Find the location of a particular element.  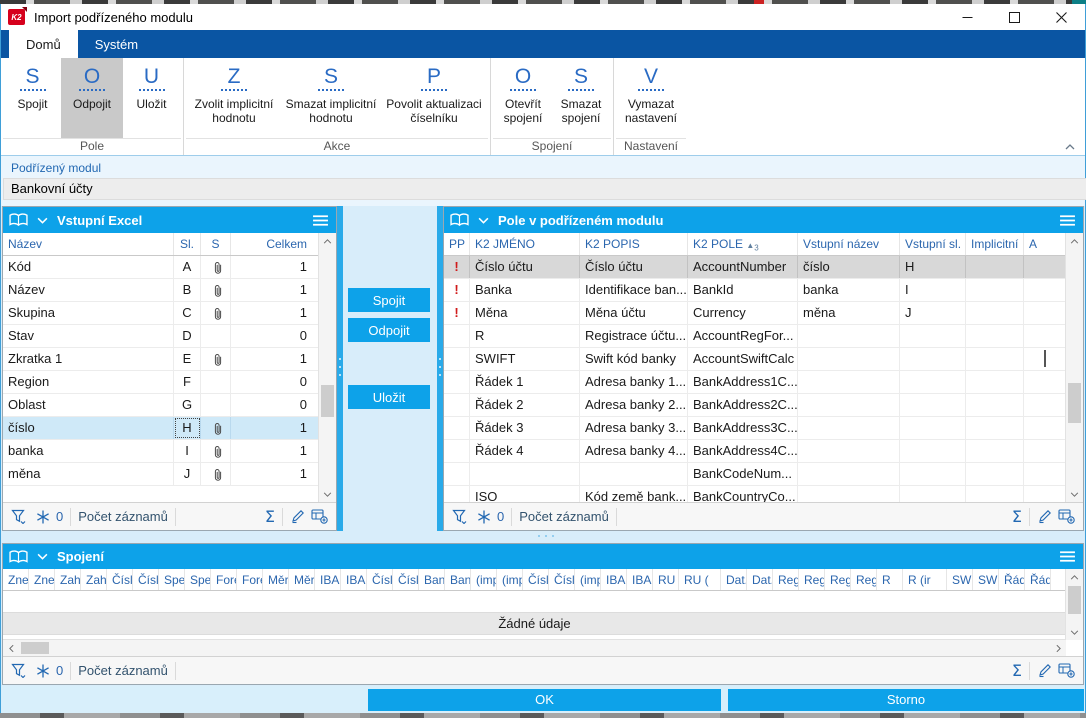

module-fields-vertical-scrollbar is located at coordinates (1074, 367).